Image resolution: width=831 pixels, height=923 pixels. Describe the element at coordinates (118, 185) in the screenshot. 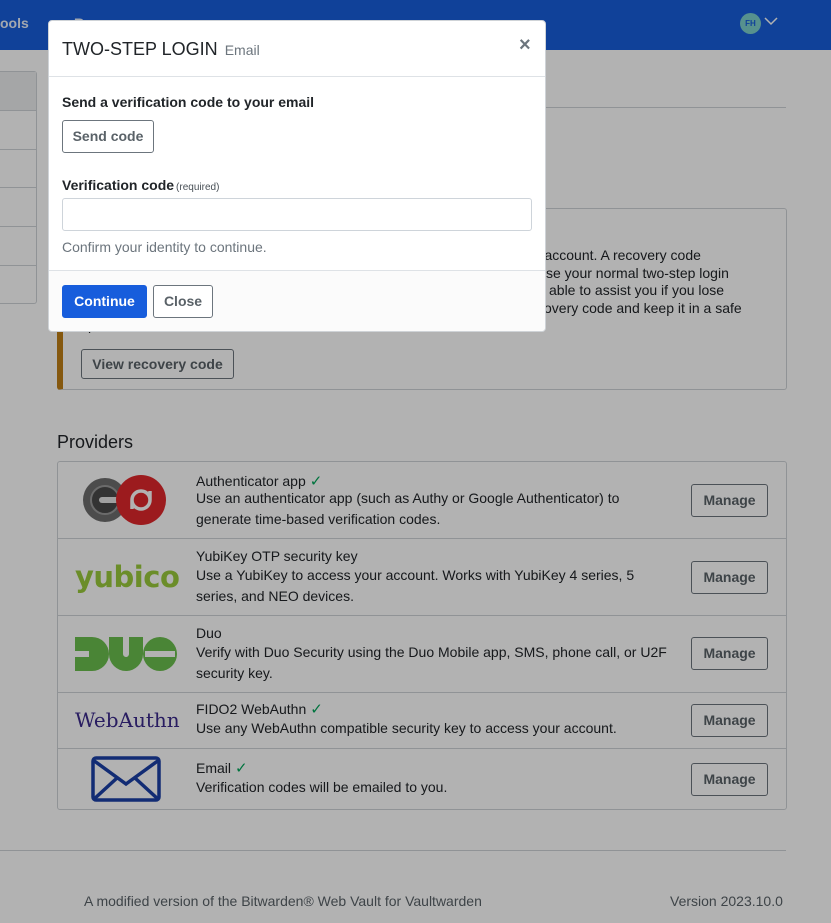

I see `verification-code-label-text: Verification code` at that location.